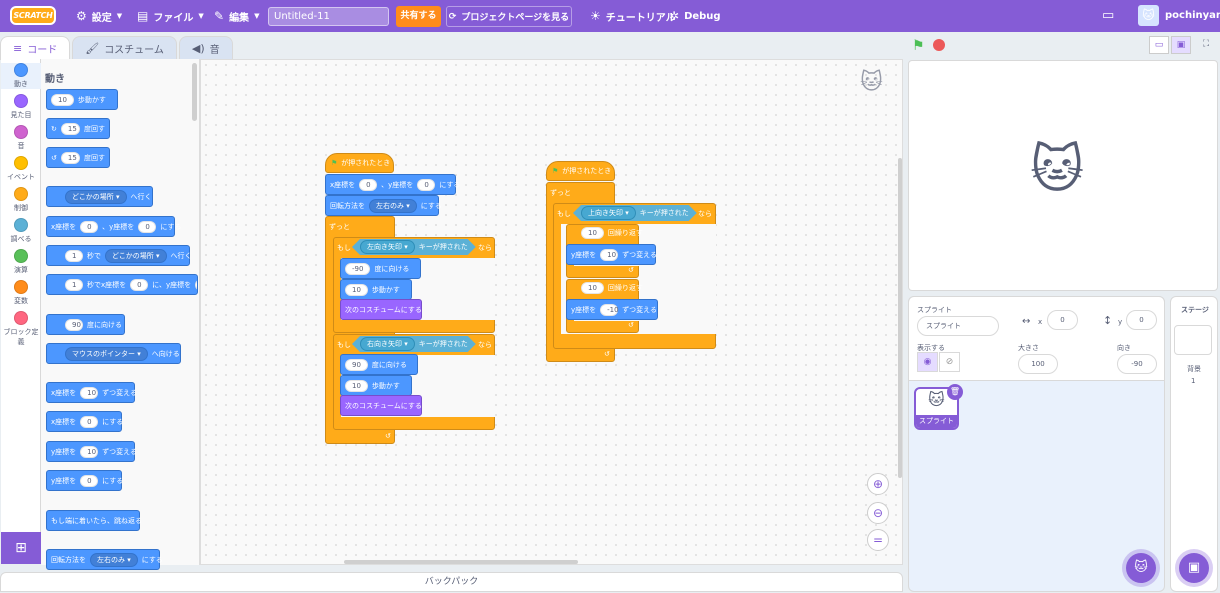 This screenshot has height=593, width=1220. Describe the element at coordinates (106, 353) in the screenshot. I see `dropdown-target: マウスのポインター ▾` at that location.